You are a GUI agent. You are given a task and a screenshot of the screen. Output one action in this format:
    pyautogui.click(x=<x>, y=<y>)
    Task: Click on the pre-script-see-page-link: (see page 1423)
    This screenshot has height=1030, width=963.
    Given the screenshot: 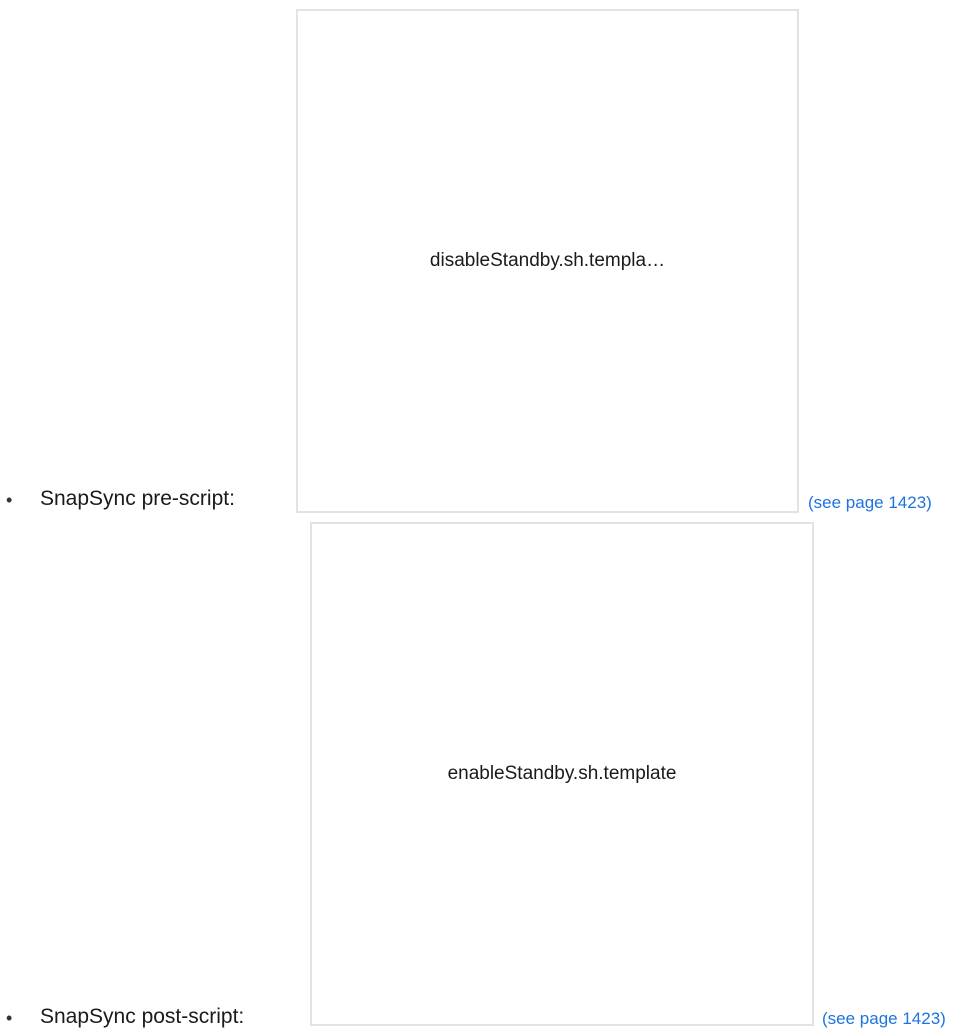 What is the action you would take?
    pyautogui.click(x=870, y=503)
    